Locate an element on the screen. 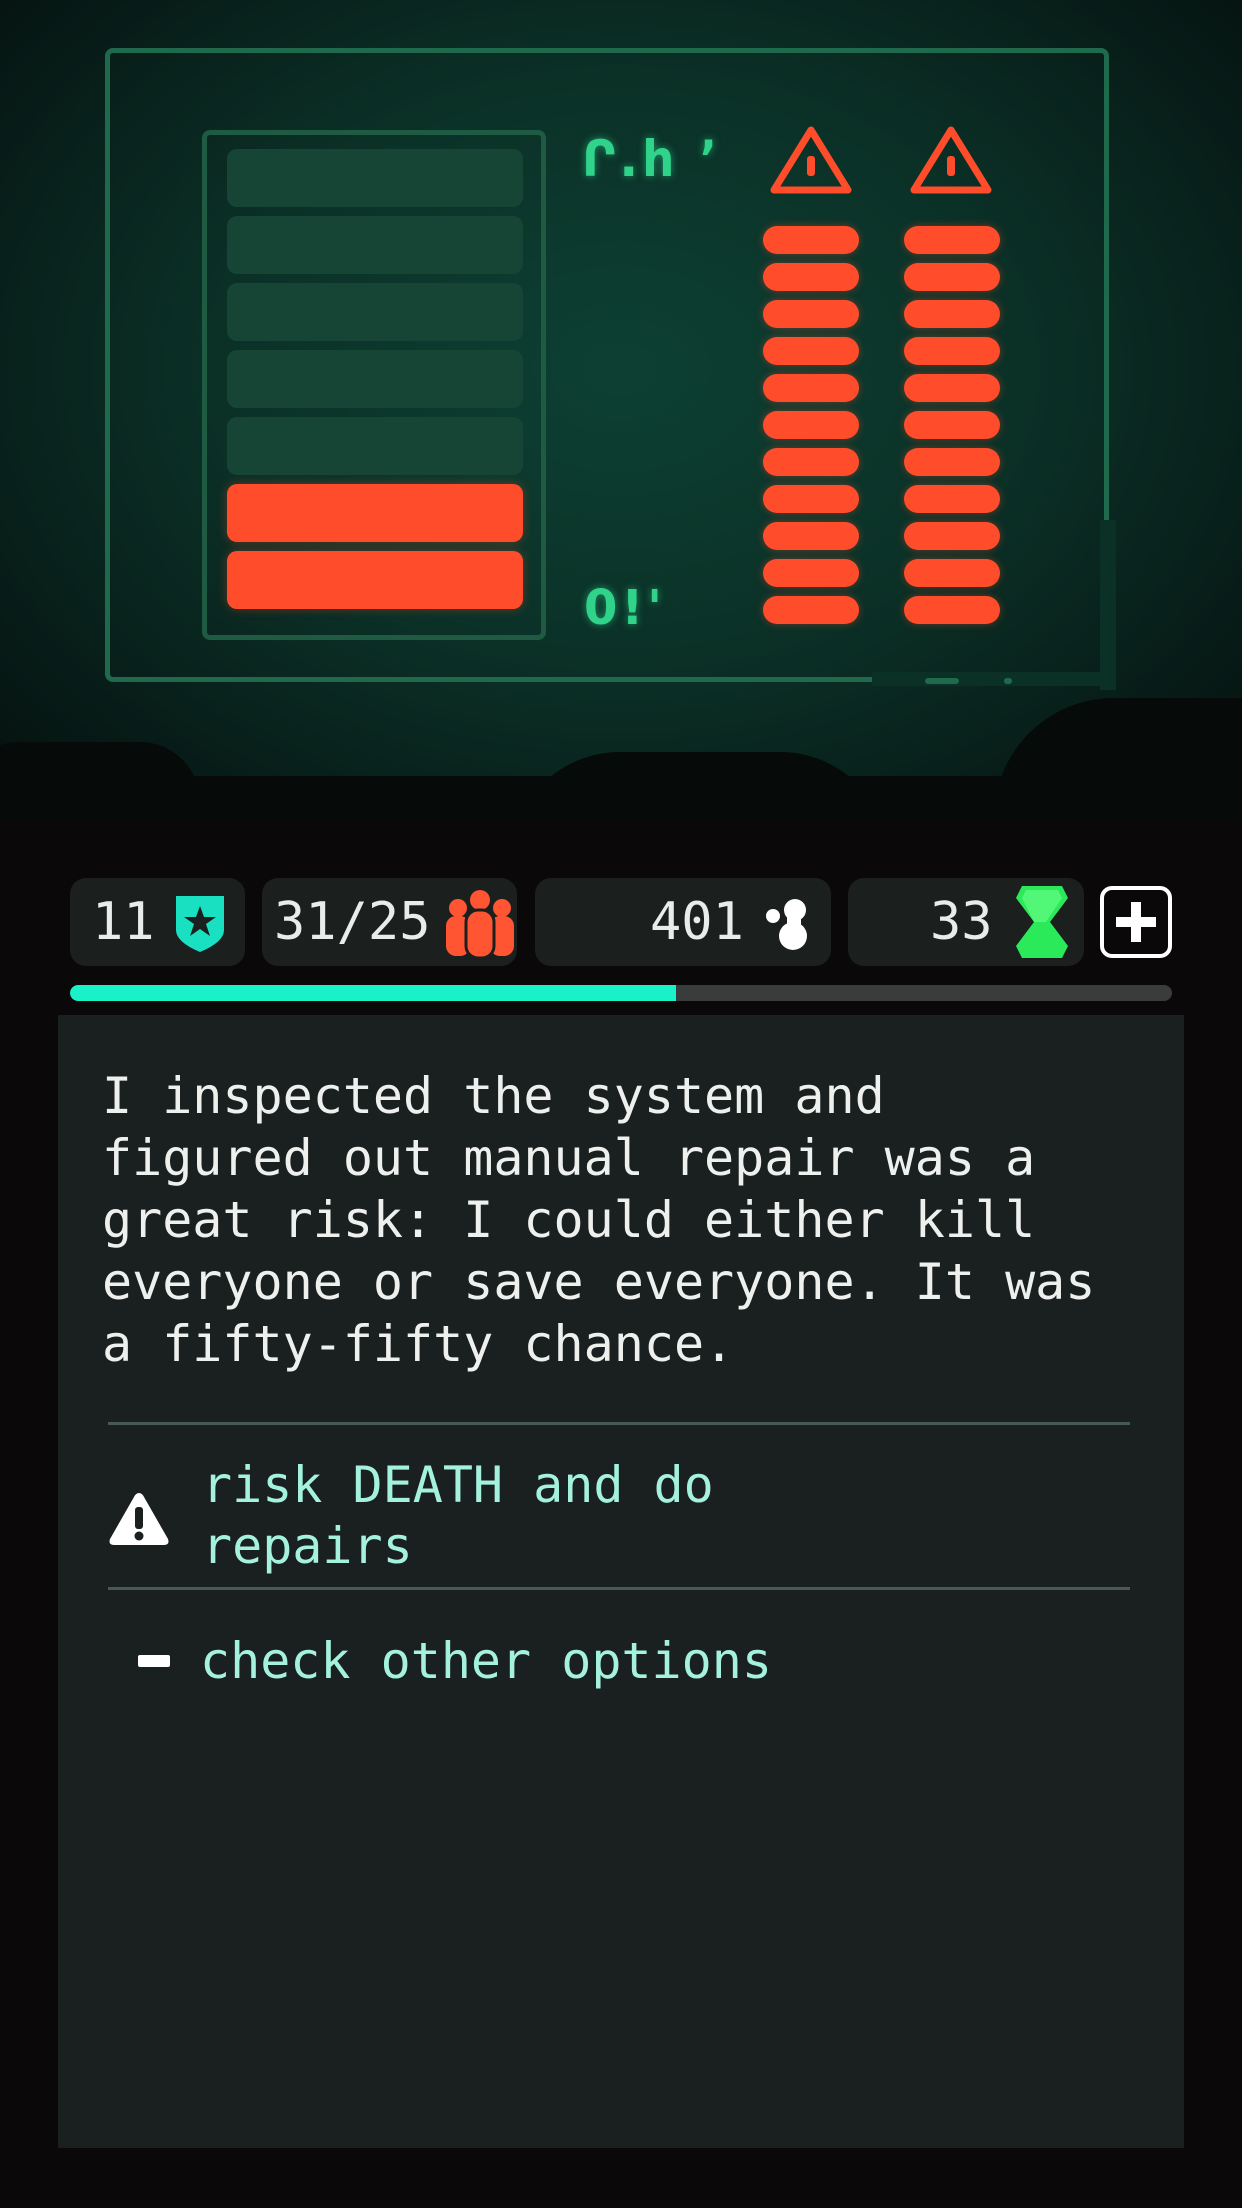 The width and height of the screenshot is (1242, 2208). green-crystal-icon is located at coordinates (1042, 922).